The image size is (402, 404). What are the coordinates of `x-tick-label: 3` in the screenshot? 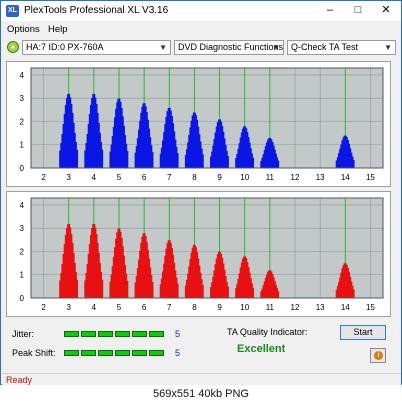 It's located at (68, 177).